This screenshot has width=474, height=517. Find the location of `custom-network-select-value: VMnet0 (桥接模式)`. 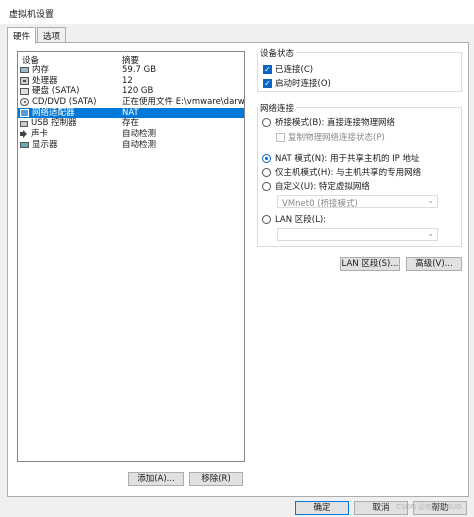

custom-network-select-value: VMnet0 (桥接模式) is located at coordinates (320, 204).